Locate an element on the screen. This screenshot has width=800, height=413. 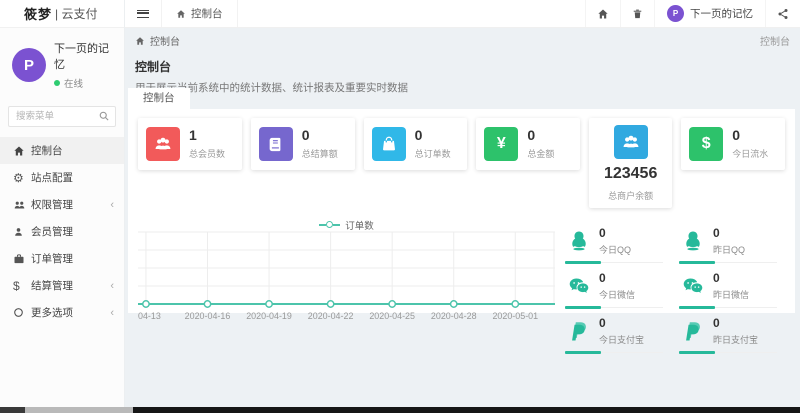
share-button is located at coordinates (782, 13).